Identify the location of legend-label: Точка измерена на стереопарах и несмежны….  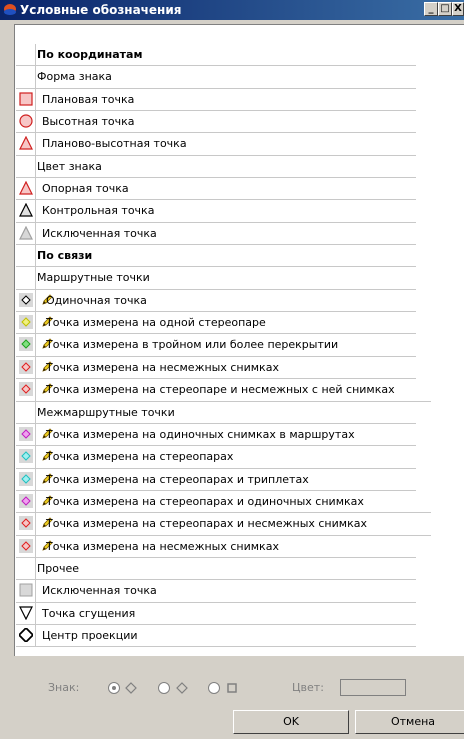
(206, 524).